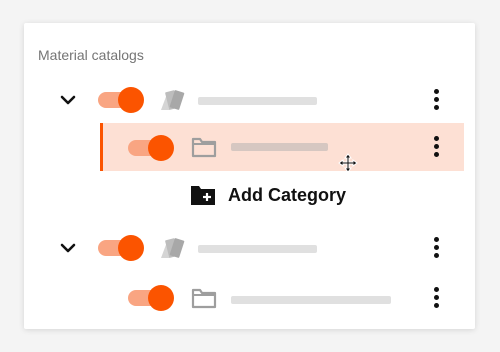  What do you see at coordinates (91, 55) in the screenshot?
I see `panel-title: Material catalogs` at bounding box center [91, 55].